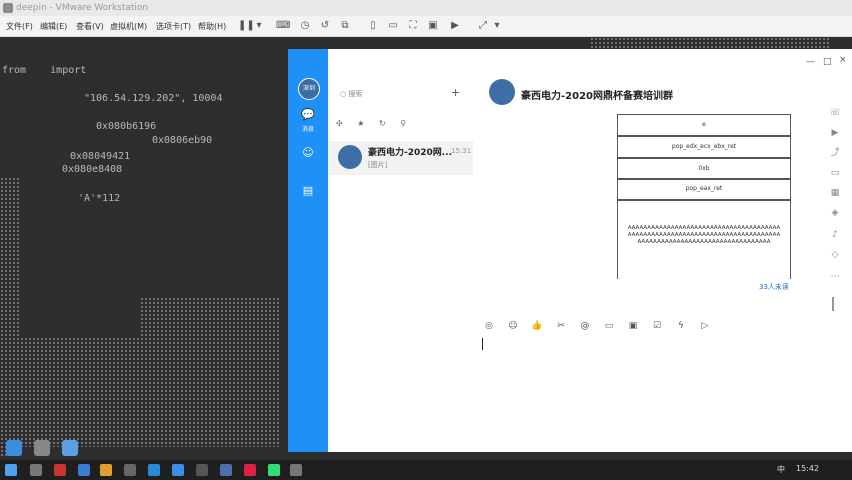  I want to click on chat-header: 豪西电力-2020网鼎杯备赛培训群 — □ ×, so click(662, 77).